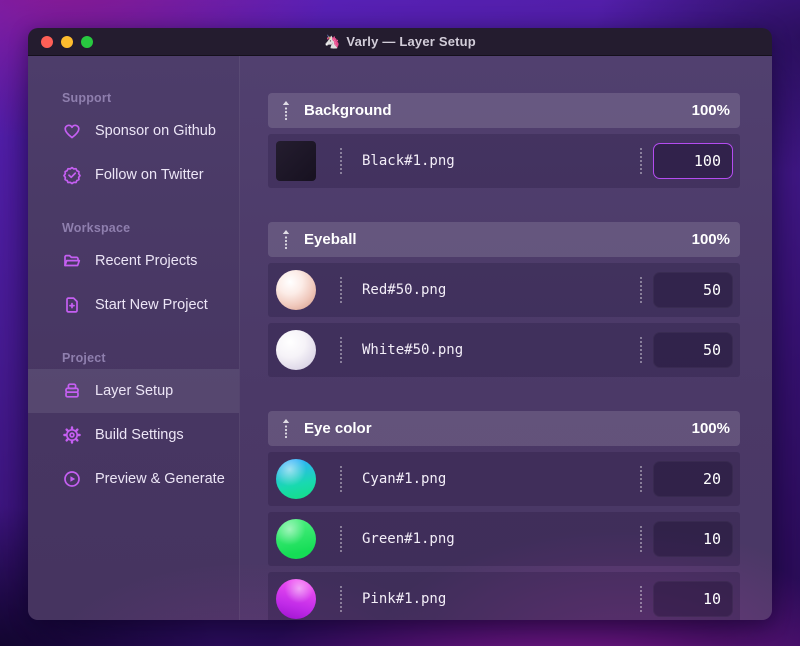 Image resolution: width=800 pixels, height=646 pixels. Describe the element at coordinates (72, 131) in the screenshot. I see `heart-icon` at that location.